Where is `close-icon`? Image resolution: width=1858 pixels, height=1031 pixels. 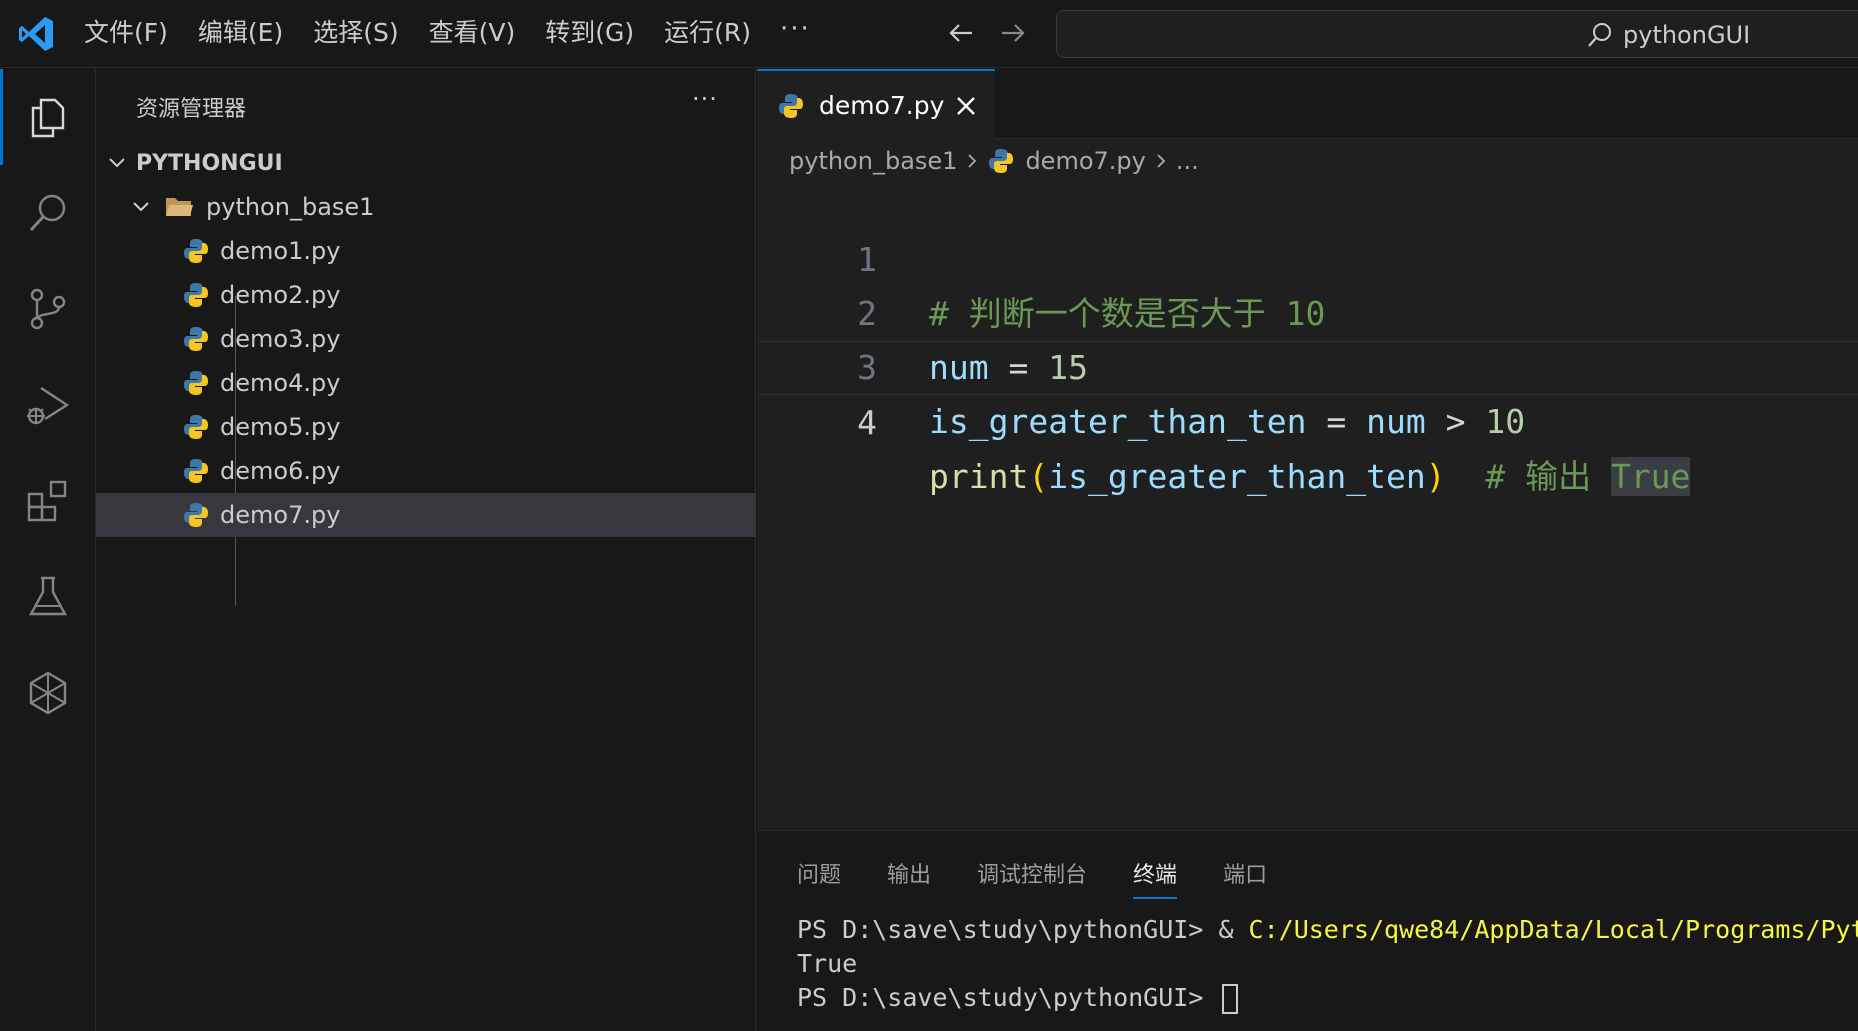
close-icon is located at coordinates (966, 106).